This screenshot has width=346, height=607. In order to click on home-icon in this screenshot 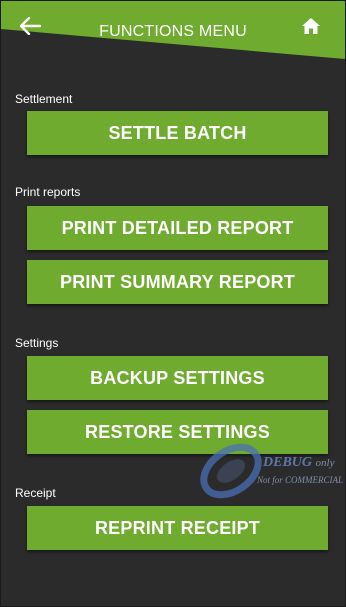, I will do `click(311, 26)`.